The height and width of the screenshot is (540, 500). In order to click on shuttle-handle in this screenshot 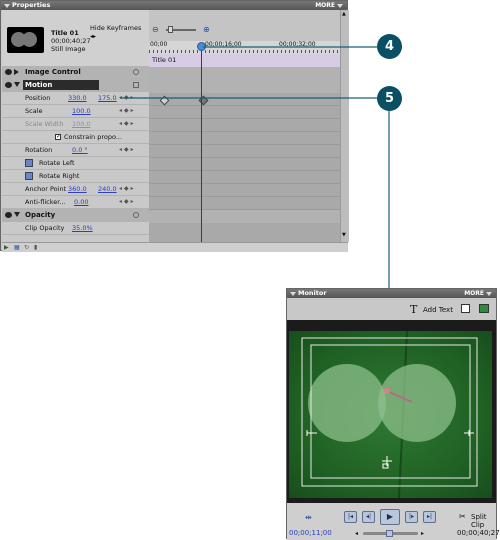, I will do `click(389, 533)`.